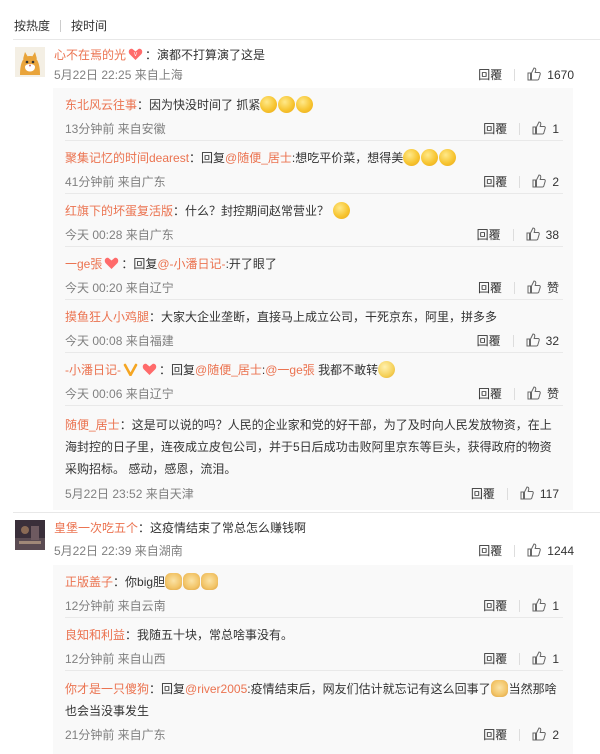 The image size is (600, 754). I want to click on like-button: 117, so click(539, 493).